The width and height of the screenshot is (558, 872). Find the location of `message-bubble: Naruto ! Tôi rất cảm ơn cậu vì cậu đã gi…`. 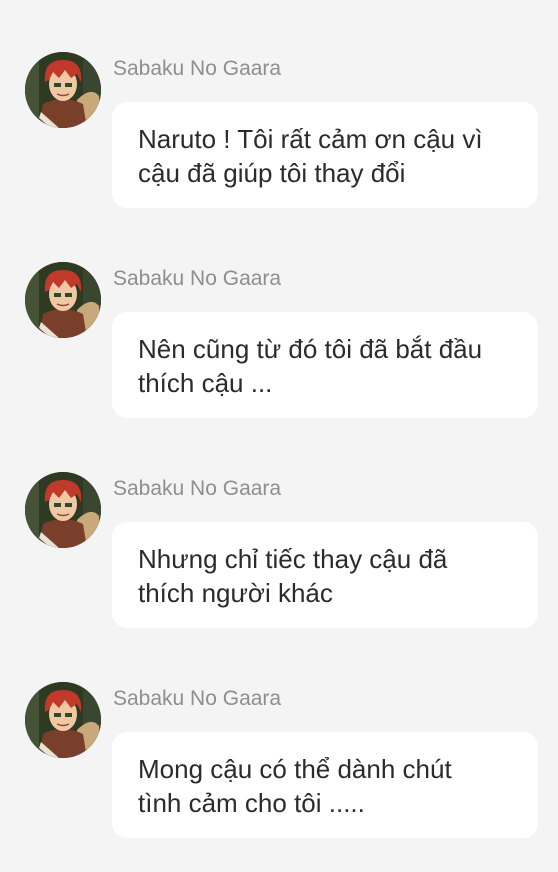

message-bubble: Naruto ! Tôi rất cảm ơn cậu vì cậu đã gi… is located at coordinates (325, 155).